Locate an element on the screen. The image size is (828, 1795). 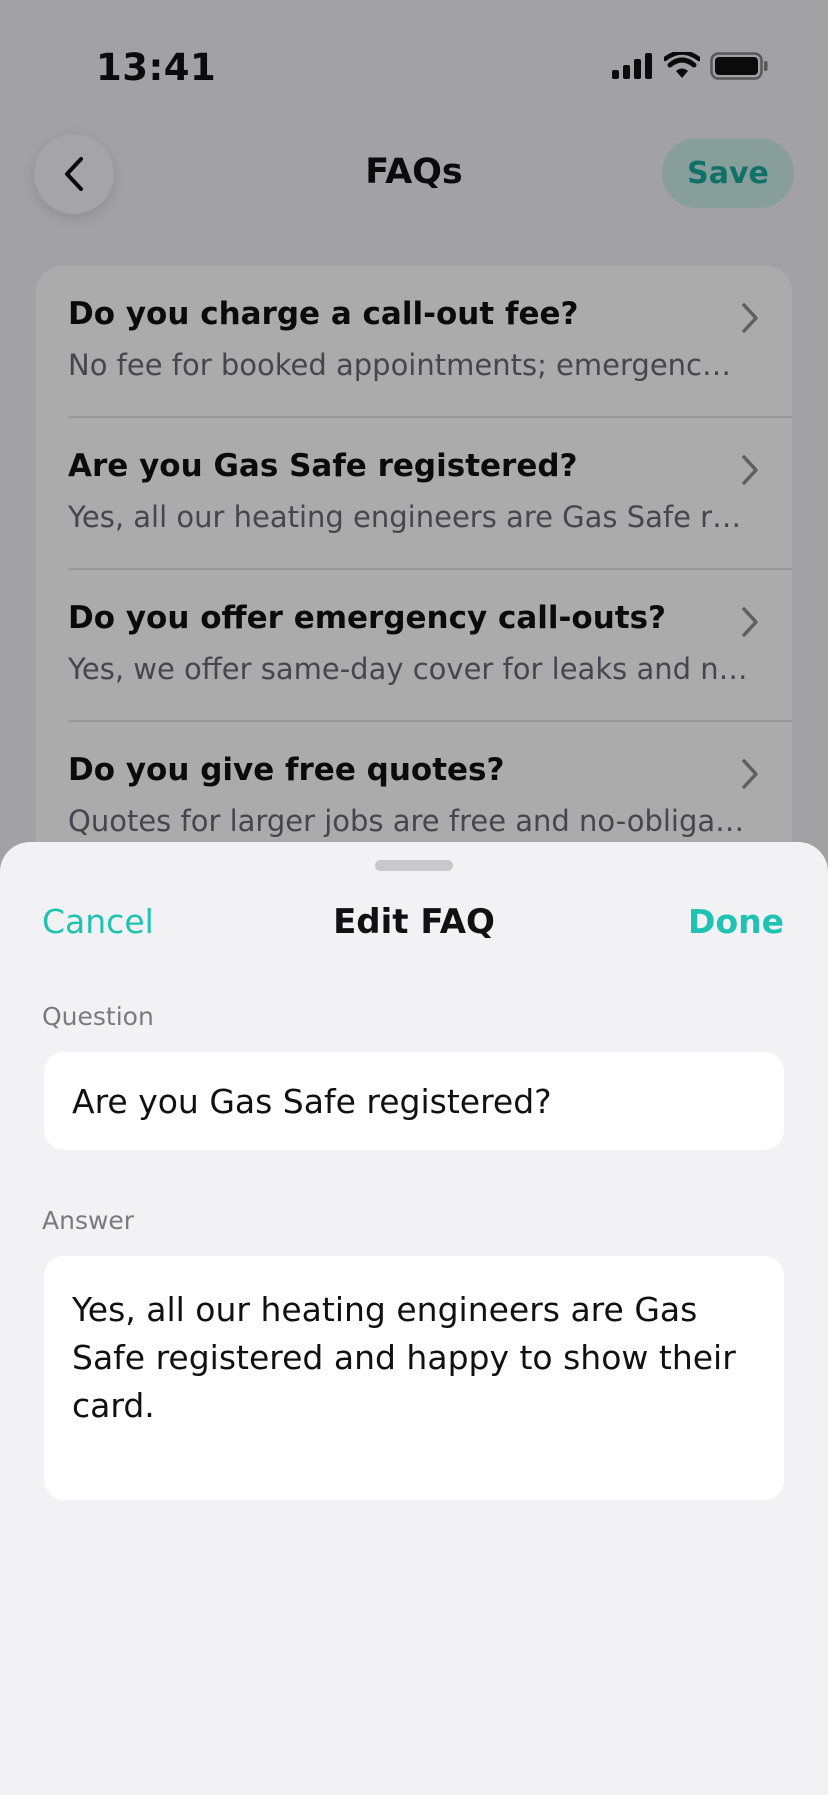
question-label: Question is located at coordinates (98, 1016).